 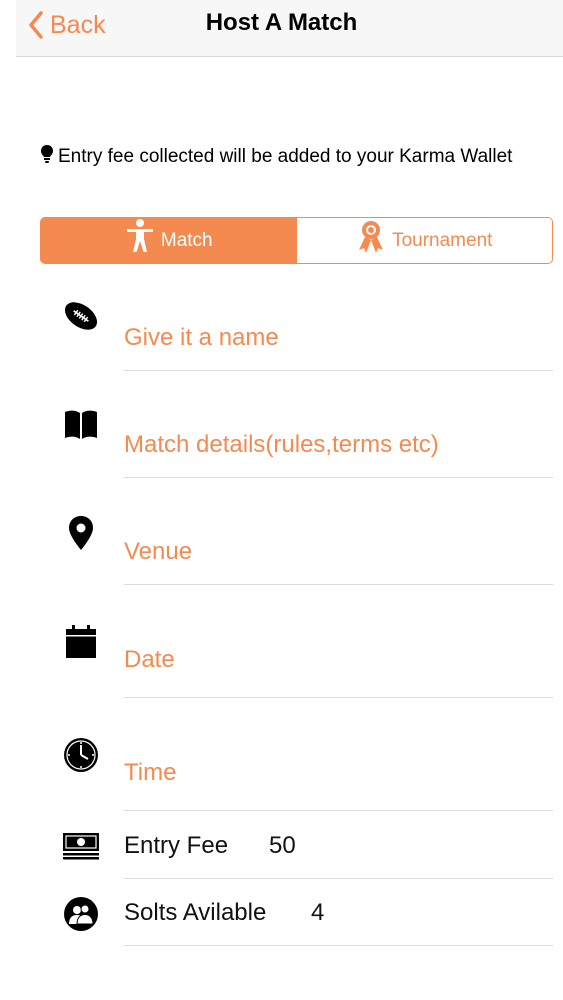 I want to click on entry-fee-label: Entry Fee, so click(x=176, y=845).